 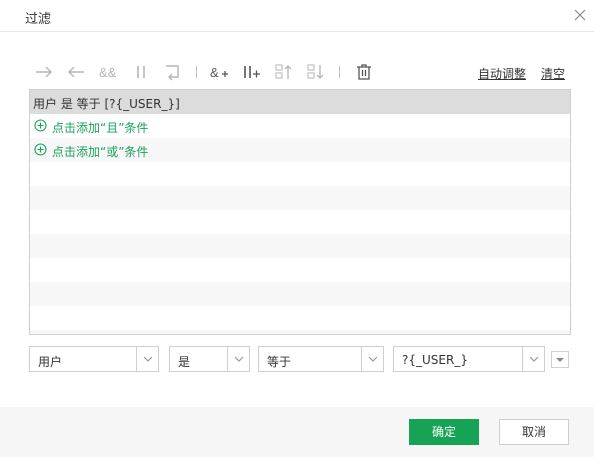 What do you see at coordinates (94, 359) in the screenshot?
I see `field-select: 用户` at bounding box center [94, 359].